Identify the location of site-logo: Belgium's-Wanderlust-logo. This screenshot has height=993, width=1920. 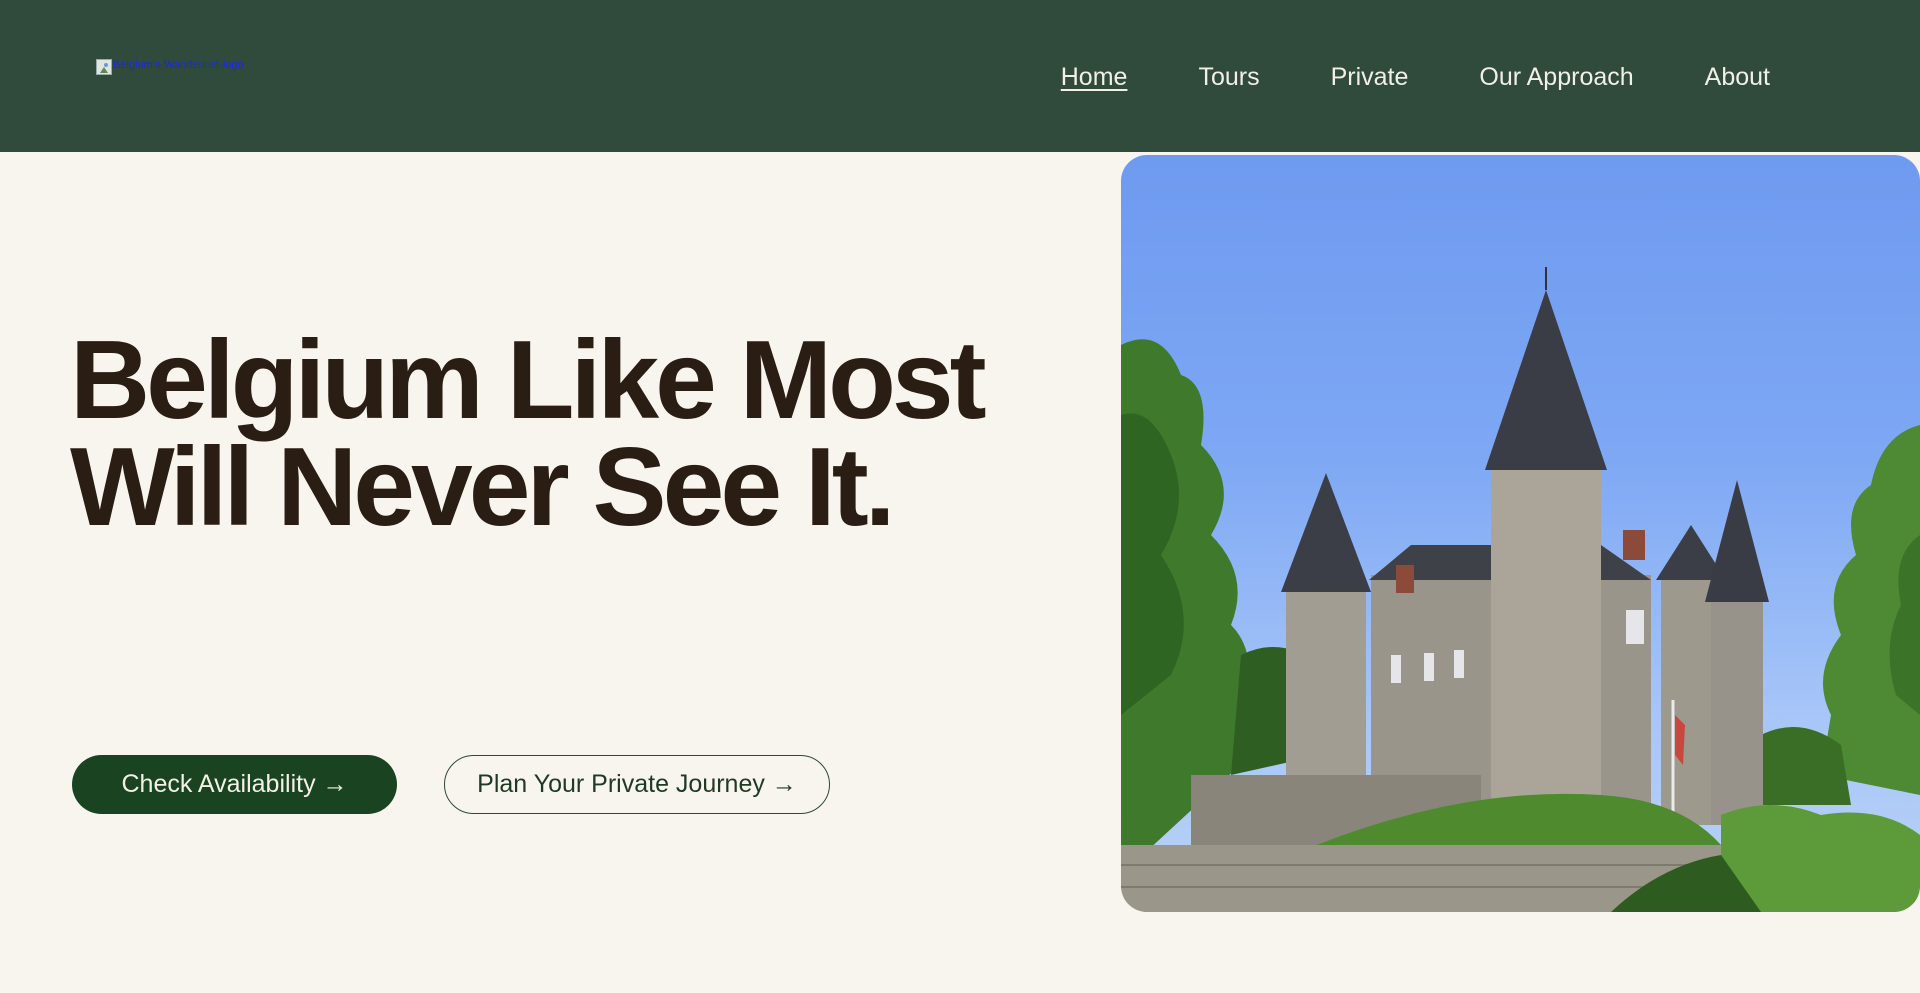
(170, 67).